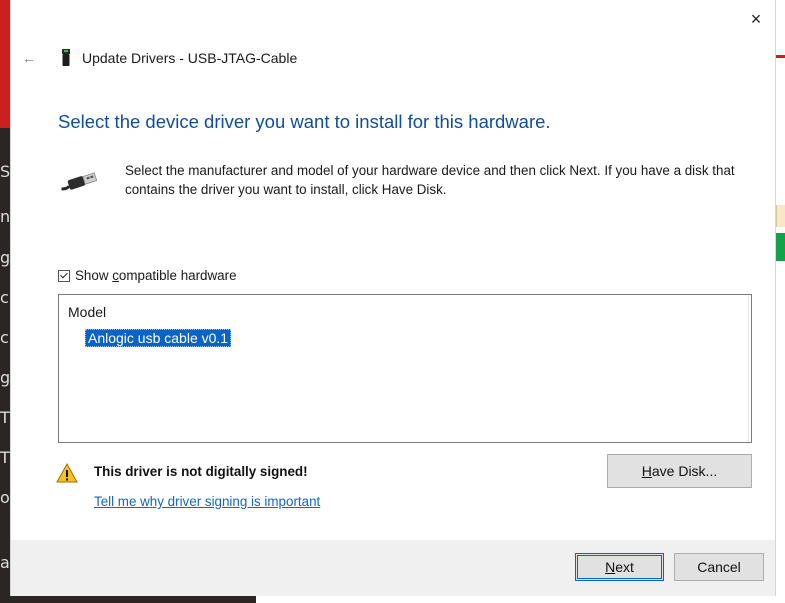 This screenshot has height=603, width=785. Describe the element at coordinates (5, 562) in the screenshot. I see `background-char: a` at that location.